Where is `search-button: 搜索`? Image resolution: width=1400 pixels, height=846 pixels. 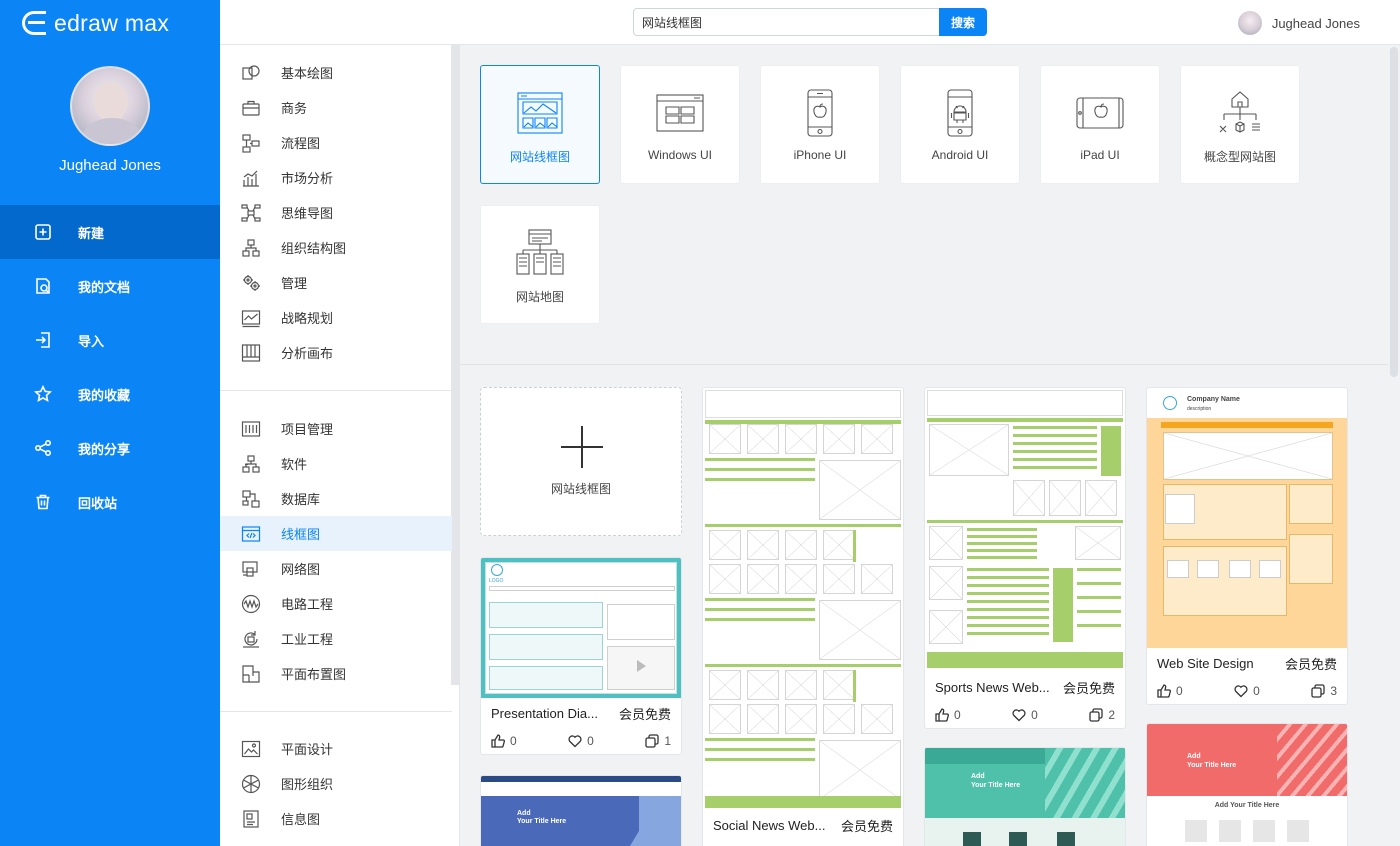 search-button: 搜索 is located at coordinates (963, 22).